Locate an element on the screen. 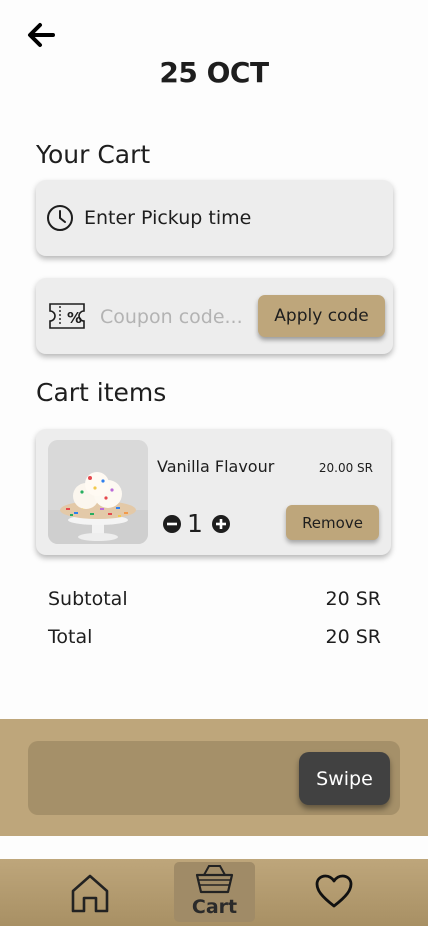  item-image is located at coordinates (98, 492).